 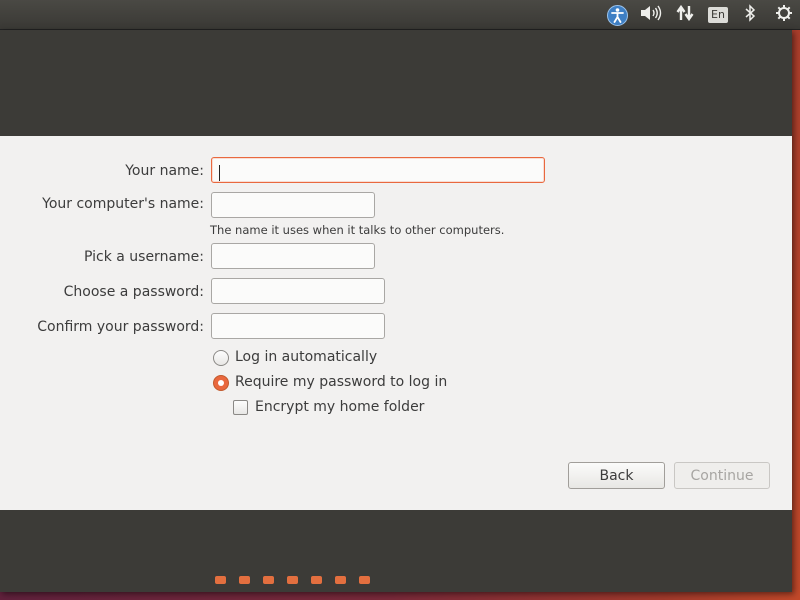 I want to click on back-button: Back, so click(x=616, y=475).